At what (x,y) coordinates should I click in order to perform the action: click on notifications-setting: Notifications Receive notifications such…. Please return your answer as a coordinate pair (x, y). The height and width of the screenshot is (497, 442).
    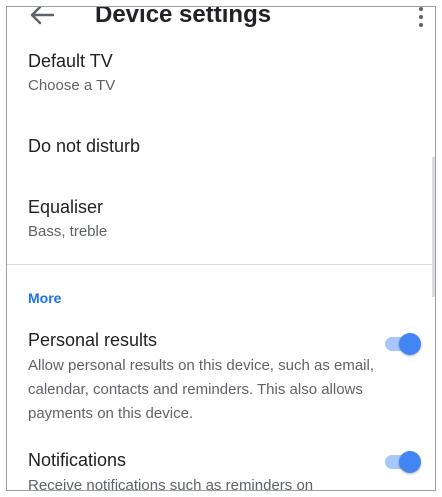
    Looking at the image, I should click on (225, 470).